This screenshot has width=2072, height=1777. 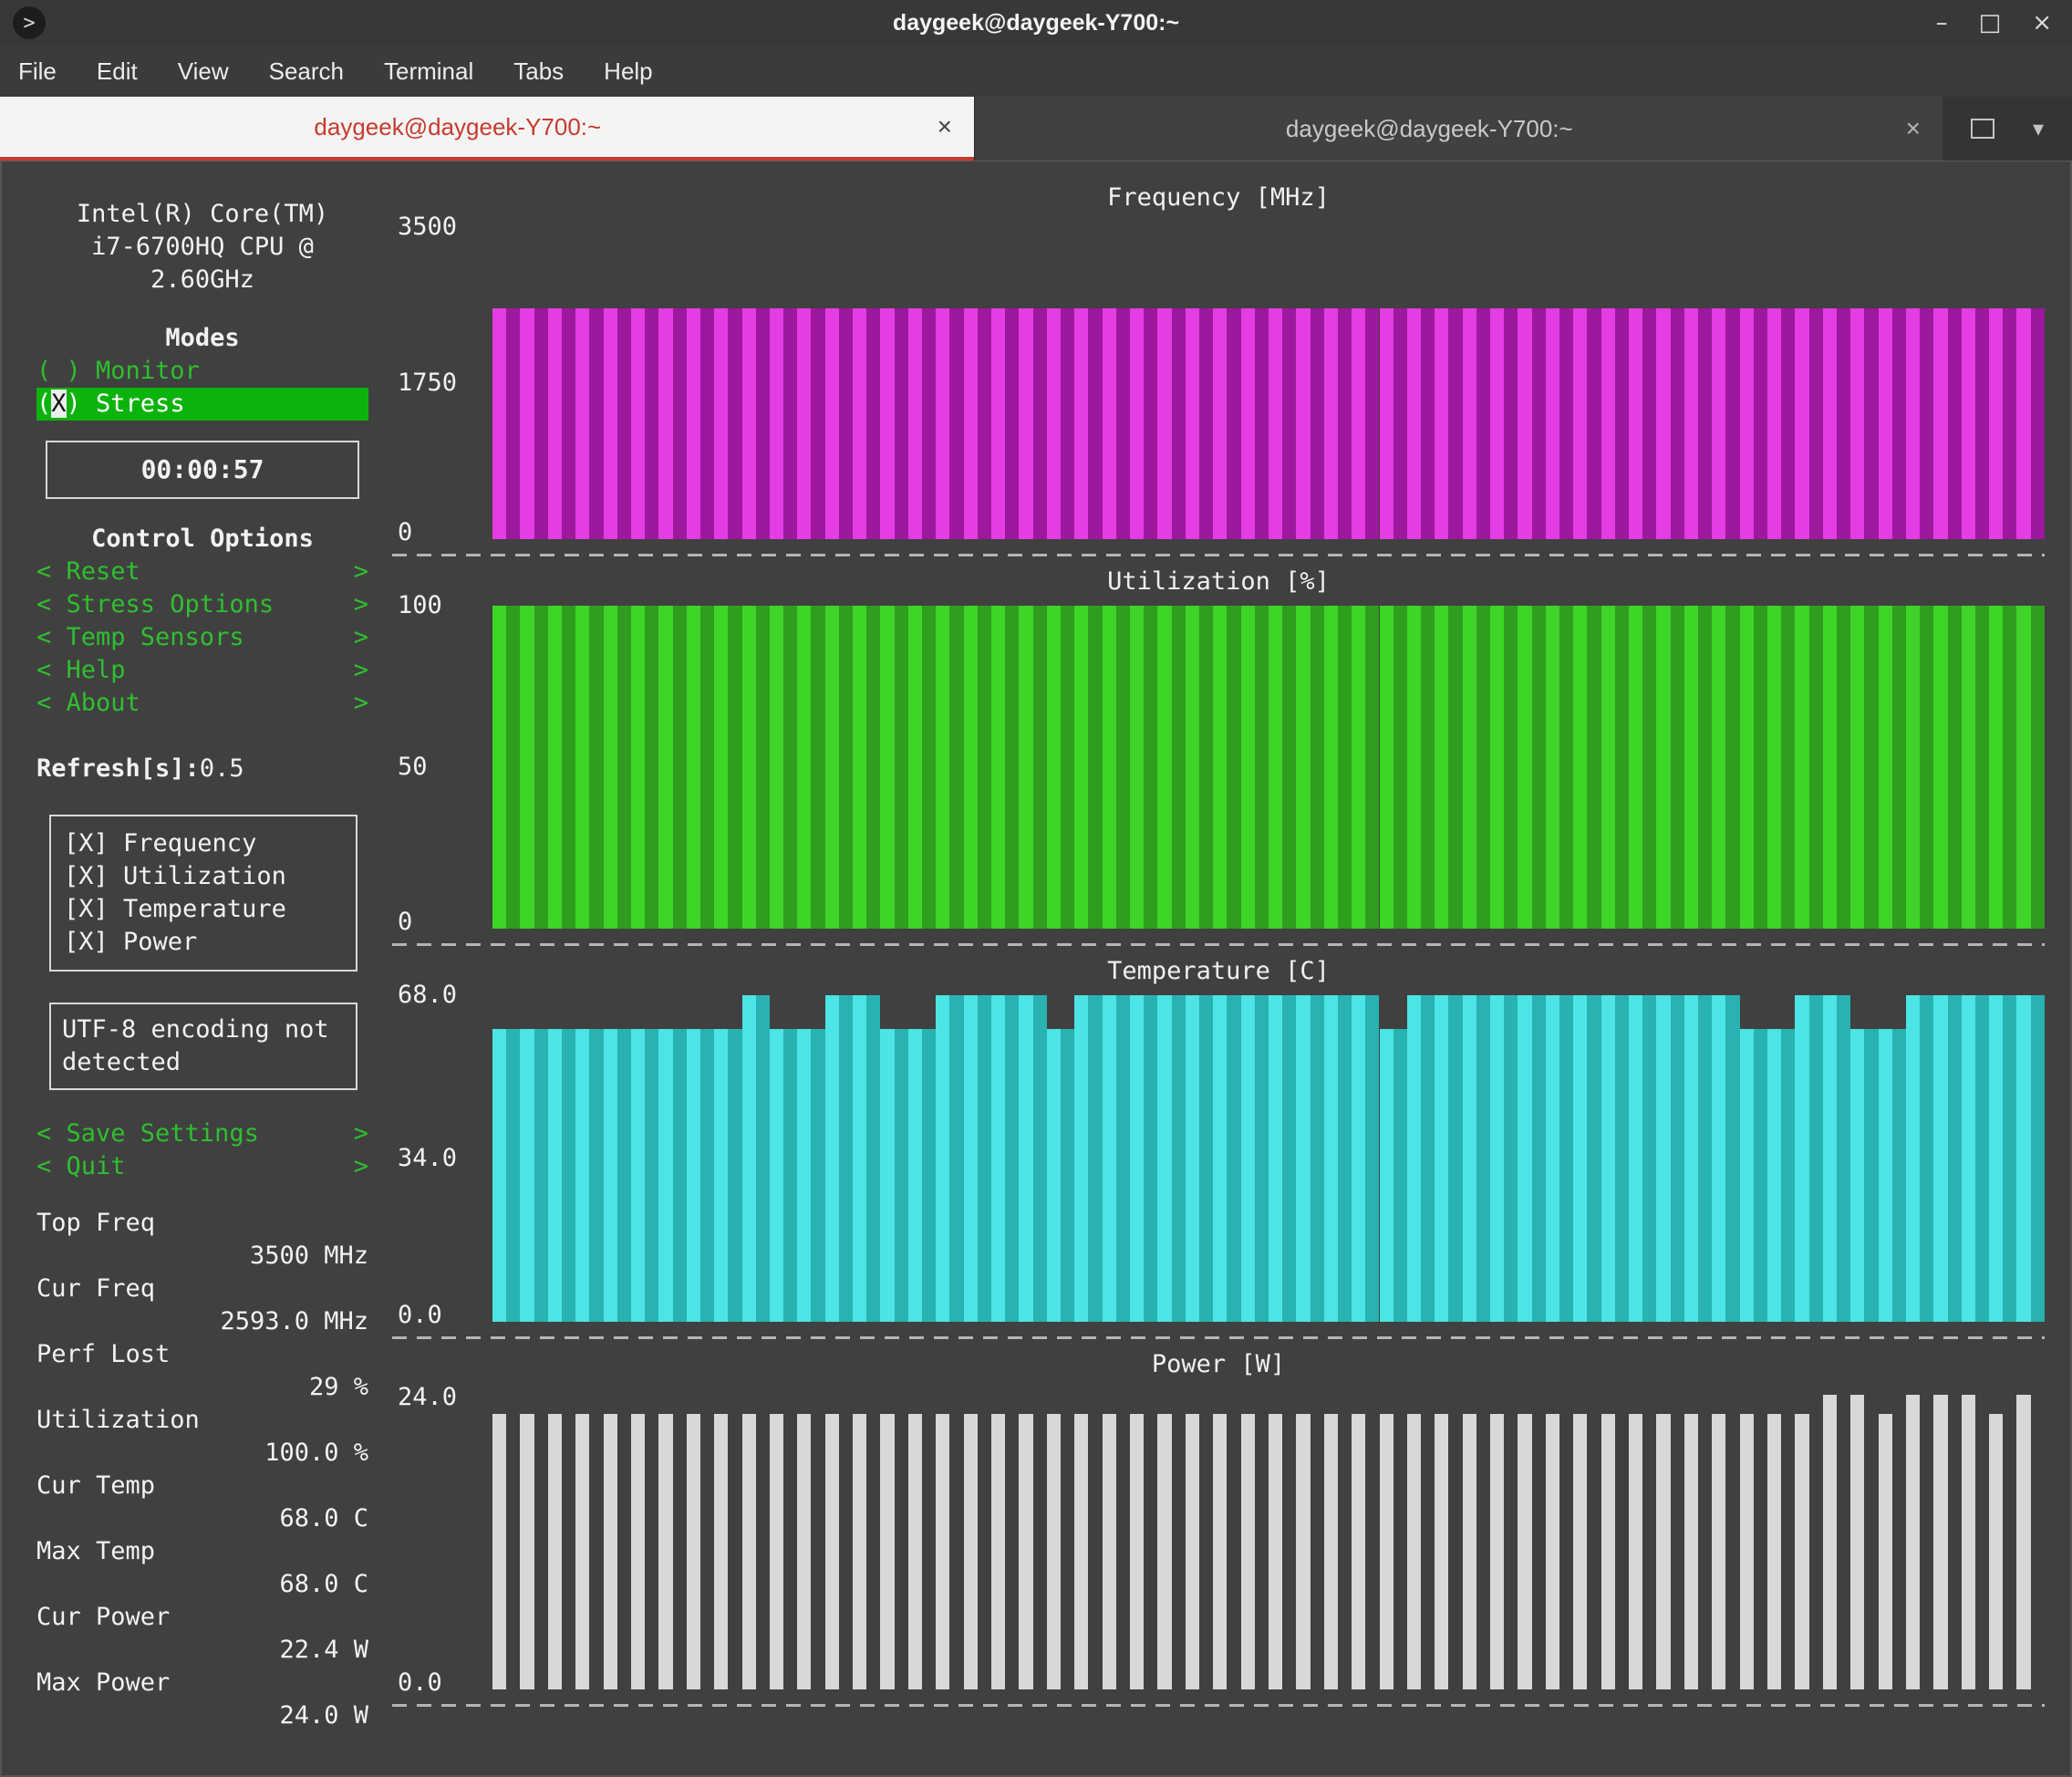 I want to click on menu-item-edit: Edit, so click(x=117, y=72).